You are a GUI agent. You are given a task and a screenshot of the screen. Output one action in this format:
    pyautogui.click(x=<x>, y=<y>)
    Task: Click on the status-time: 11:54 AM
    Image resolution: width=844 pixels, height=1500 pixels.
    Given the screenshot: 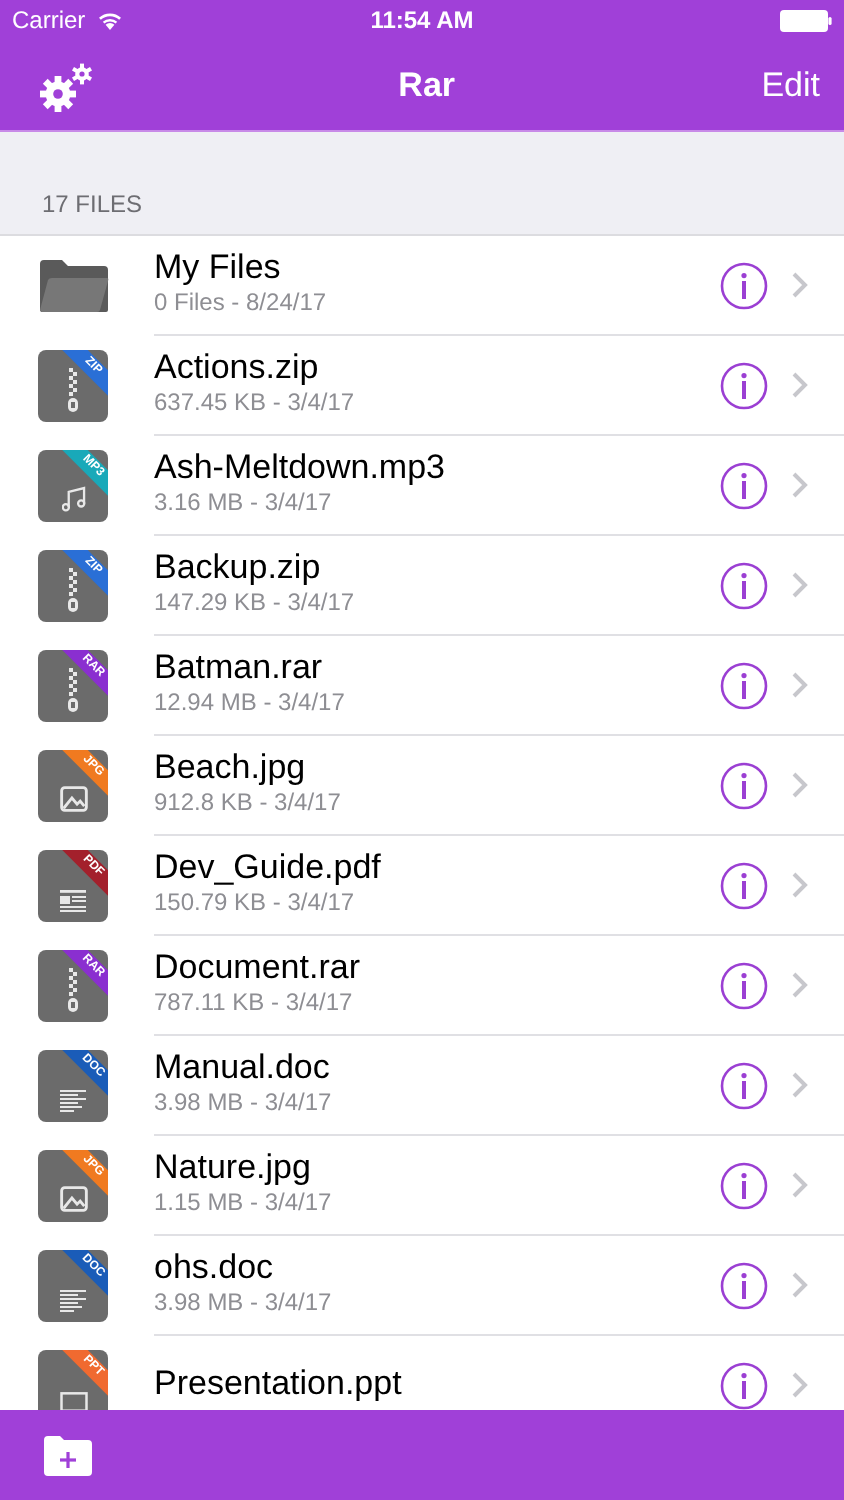 What is the action you would take?
    pyautogui.click(x=422, y=20)
    